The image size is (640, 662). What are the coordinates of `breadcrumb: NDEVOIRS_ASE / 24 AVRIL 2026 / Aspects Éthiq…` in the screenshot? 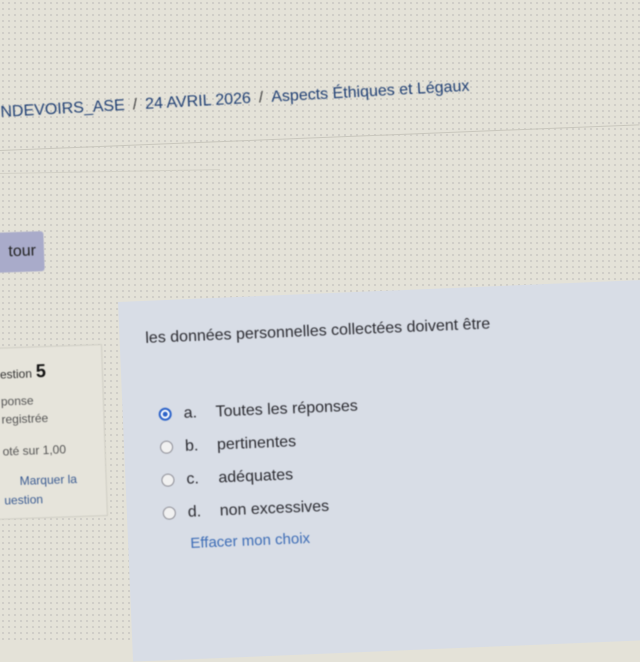 It's located at (320, 95).